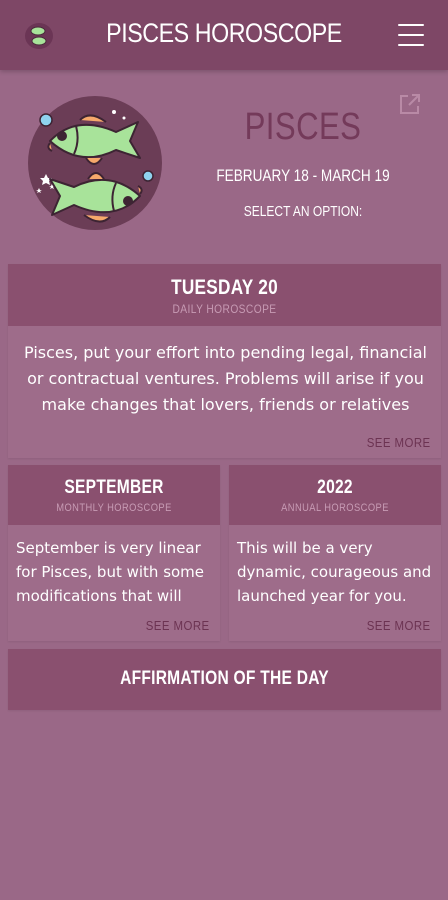  What do you see at coordinates (114, 508) in the screenshot?
I see `monthly-subtitle: MONTHLY HOROSCOPE` at bounding box center [114, 508].